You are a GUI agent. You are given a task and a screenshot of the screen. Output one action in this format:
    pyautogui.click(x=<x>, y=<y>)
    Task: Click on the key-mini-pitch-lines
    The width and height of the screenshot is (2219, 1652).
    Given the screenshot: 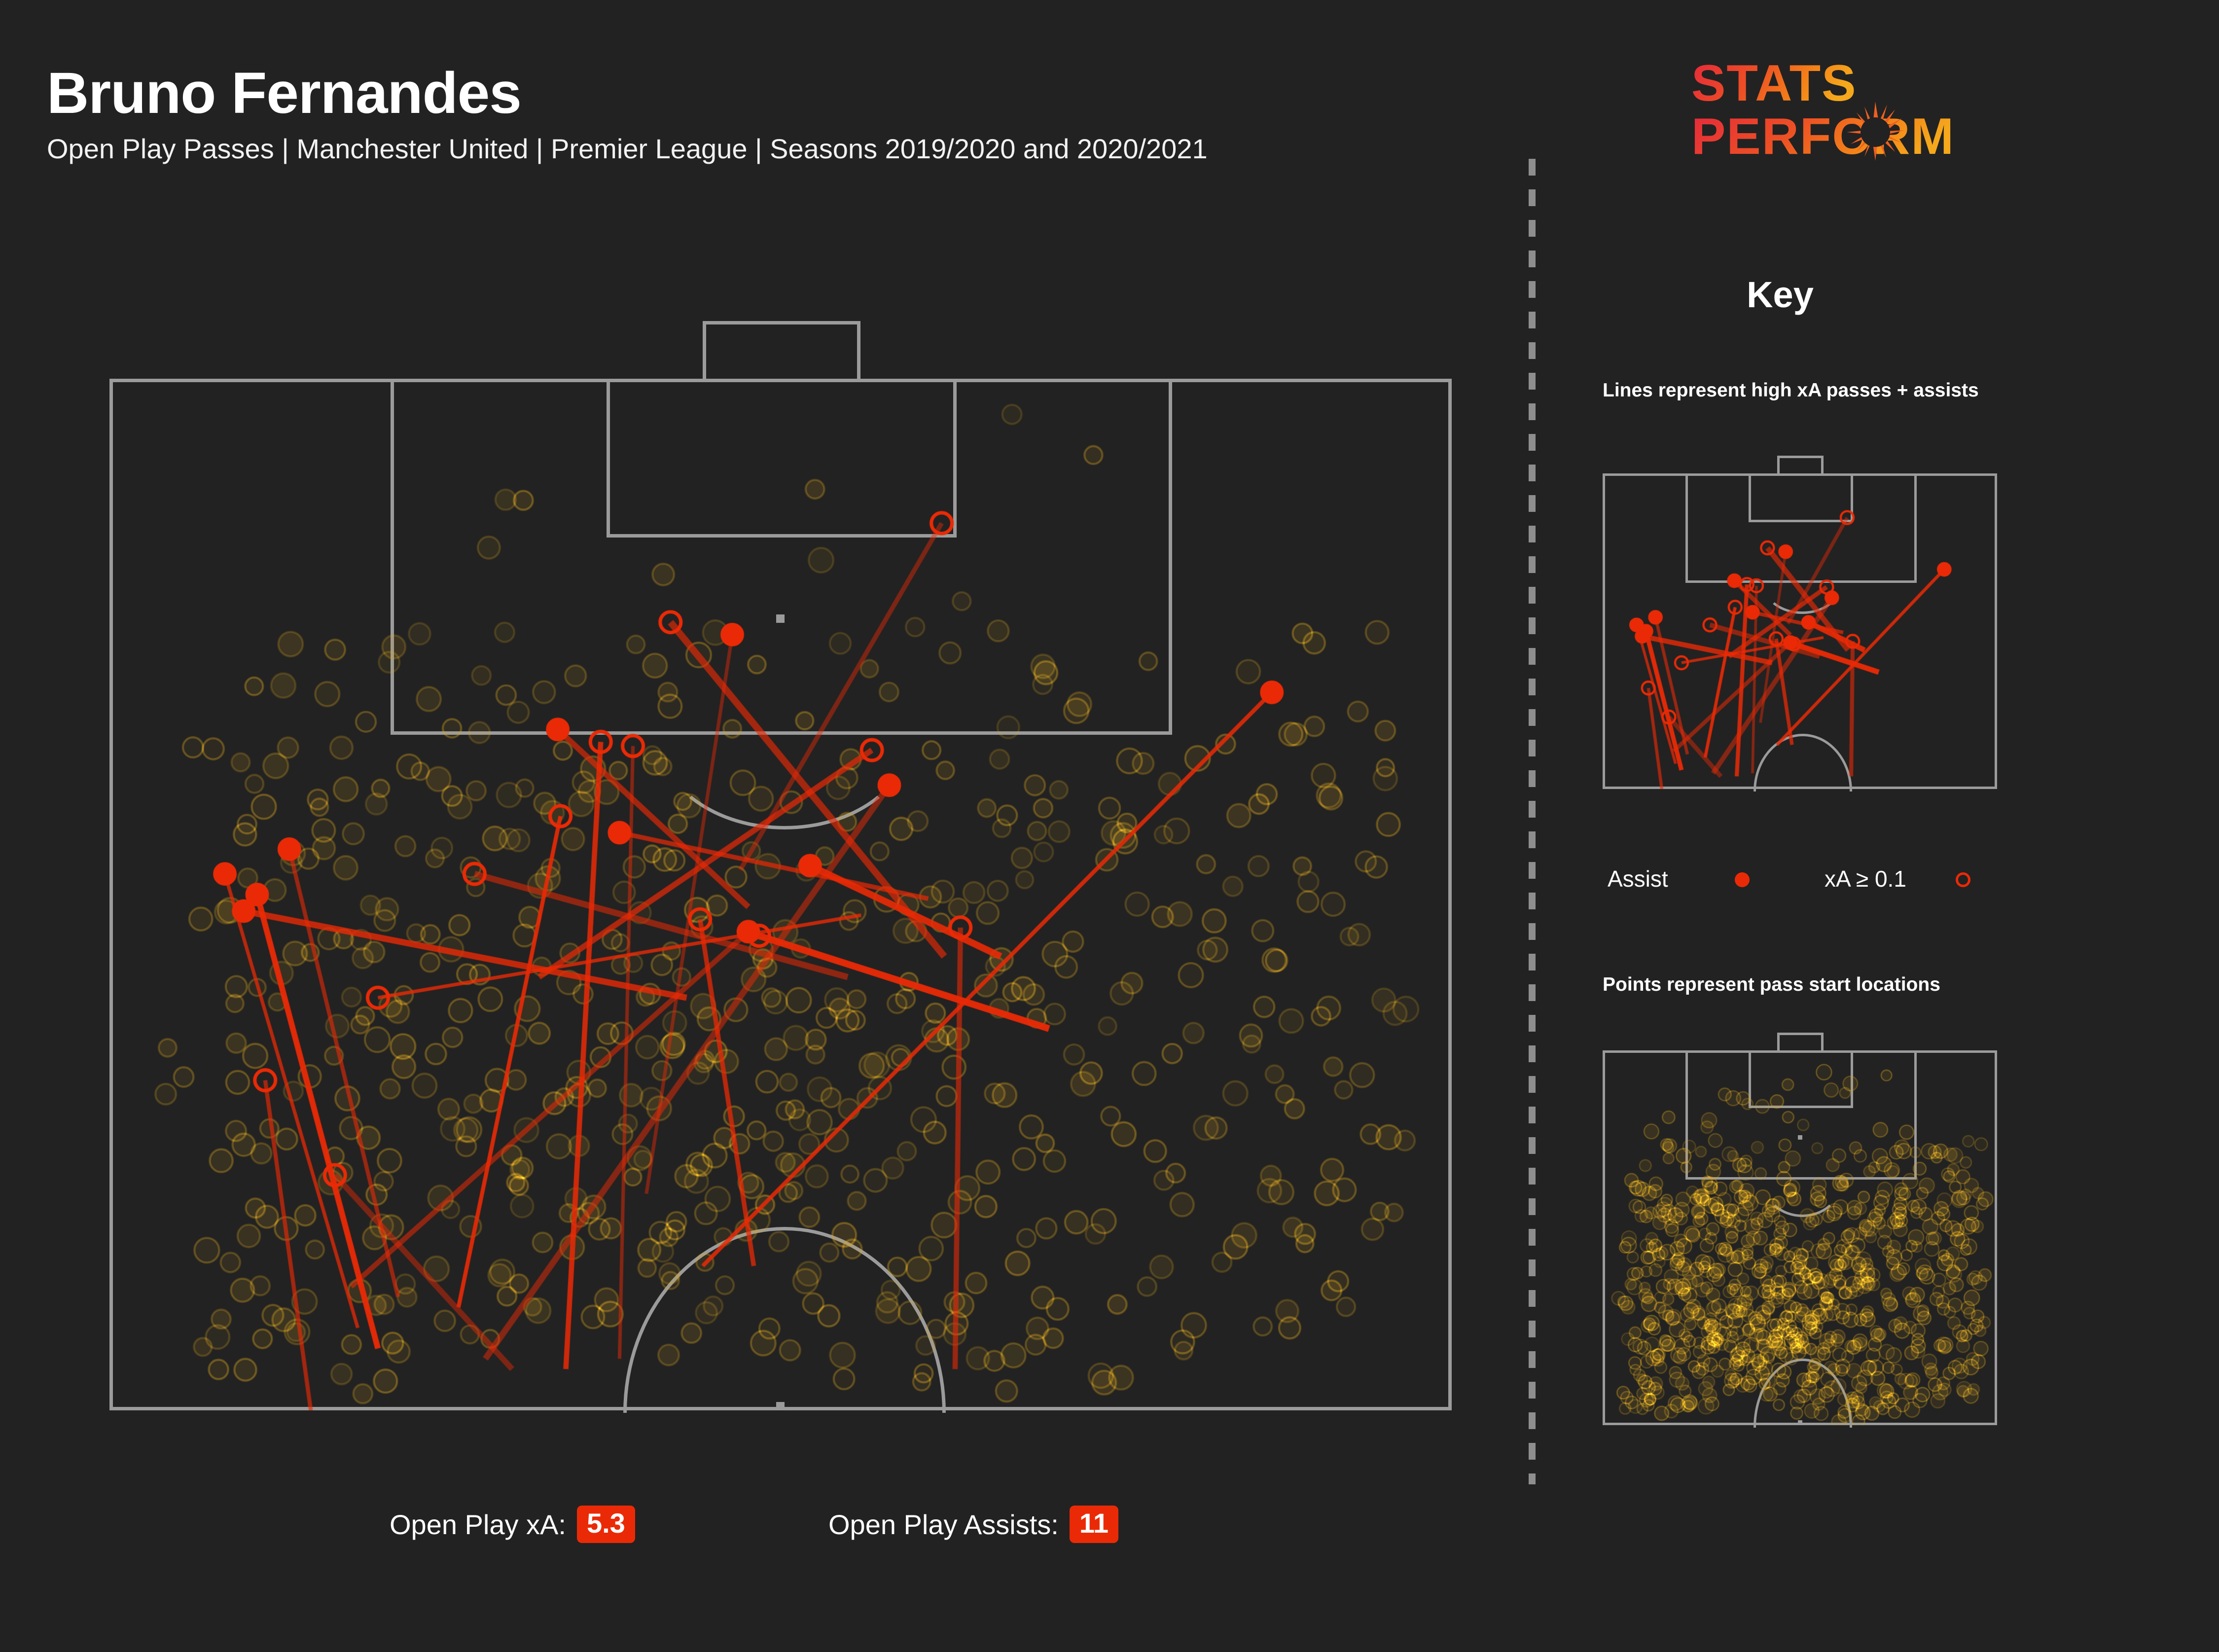 What is the action you would take?
    pyautogui.click(x=1800, y=624)
    